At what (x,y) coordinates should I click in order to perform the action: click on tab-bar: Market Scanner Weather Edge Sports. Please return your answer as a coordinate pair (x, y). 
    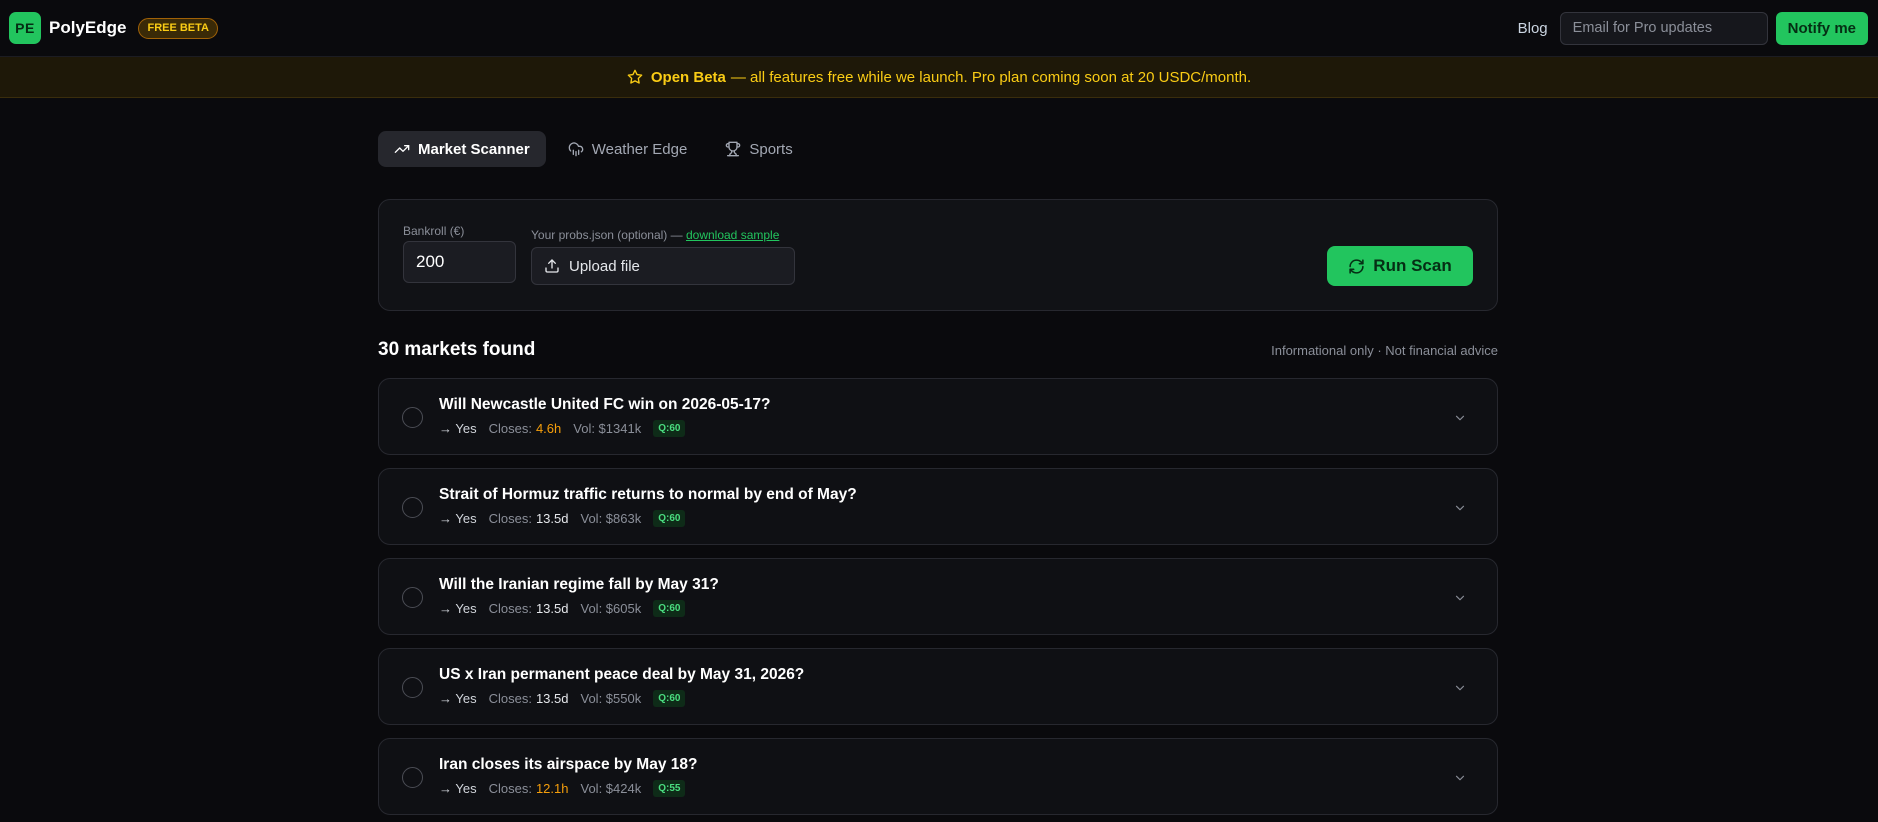
    Looking at the image, I should click on (938, 149).